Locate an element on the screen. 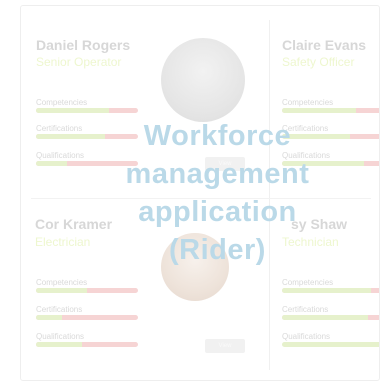 This screenshot has width=385, height=383. worker-avatar is located at coordinates (203, 80).